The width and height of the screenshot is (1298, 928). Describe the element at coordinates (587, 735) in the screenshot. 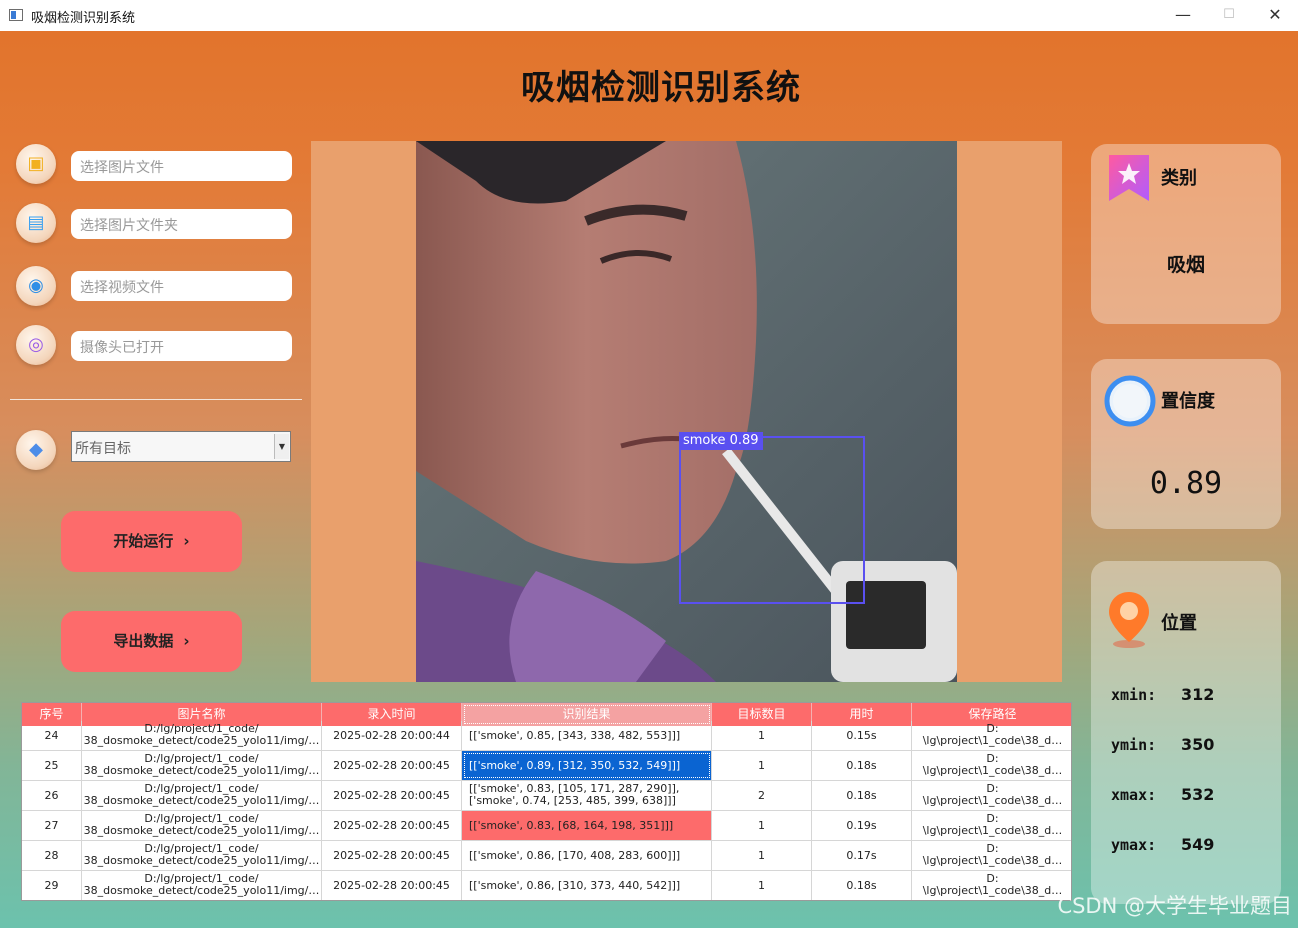

I see `cell-result: [['smoke', 0.85, [343, 338, 482, 553]]]` at that location.